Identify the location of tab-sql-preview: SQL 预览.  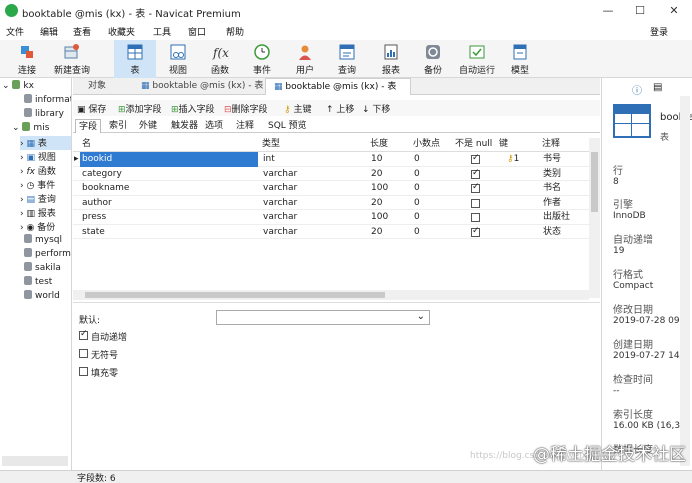
(287, 126).